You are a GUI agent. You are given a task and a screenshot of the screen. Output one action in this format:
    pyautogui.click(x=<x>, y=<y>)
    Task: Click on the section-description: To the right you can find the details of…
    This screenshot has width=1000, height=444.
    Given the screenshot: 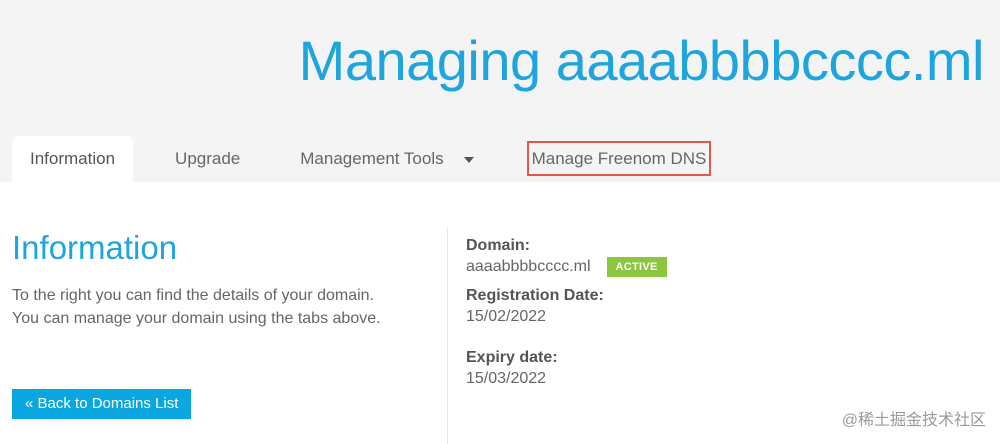 What is the action you would take?
    pyautogui.click(x=222, y=307)
    